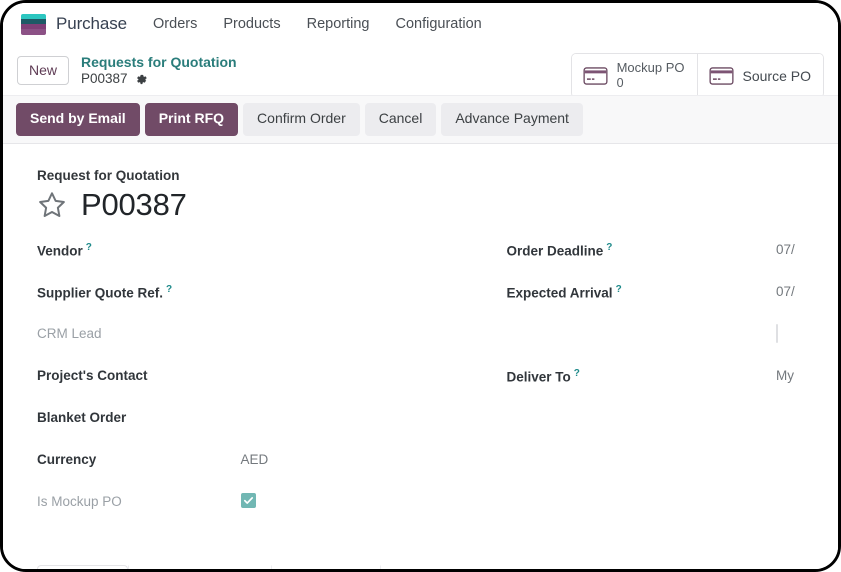 The image size is (841, 572). What do you see at coordinates (796, 292) in the screenshot?
I see `field-value-expected-arrival: 07/` at bounding box center [796, 292].